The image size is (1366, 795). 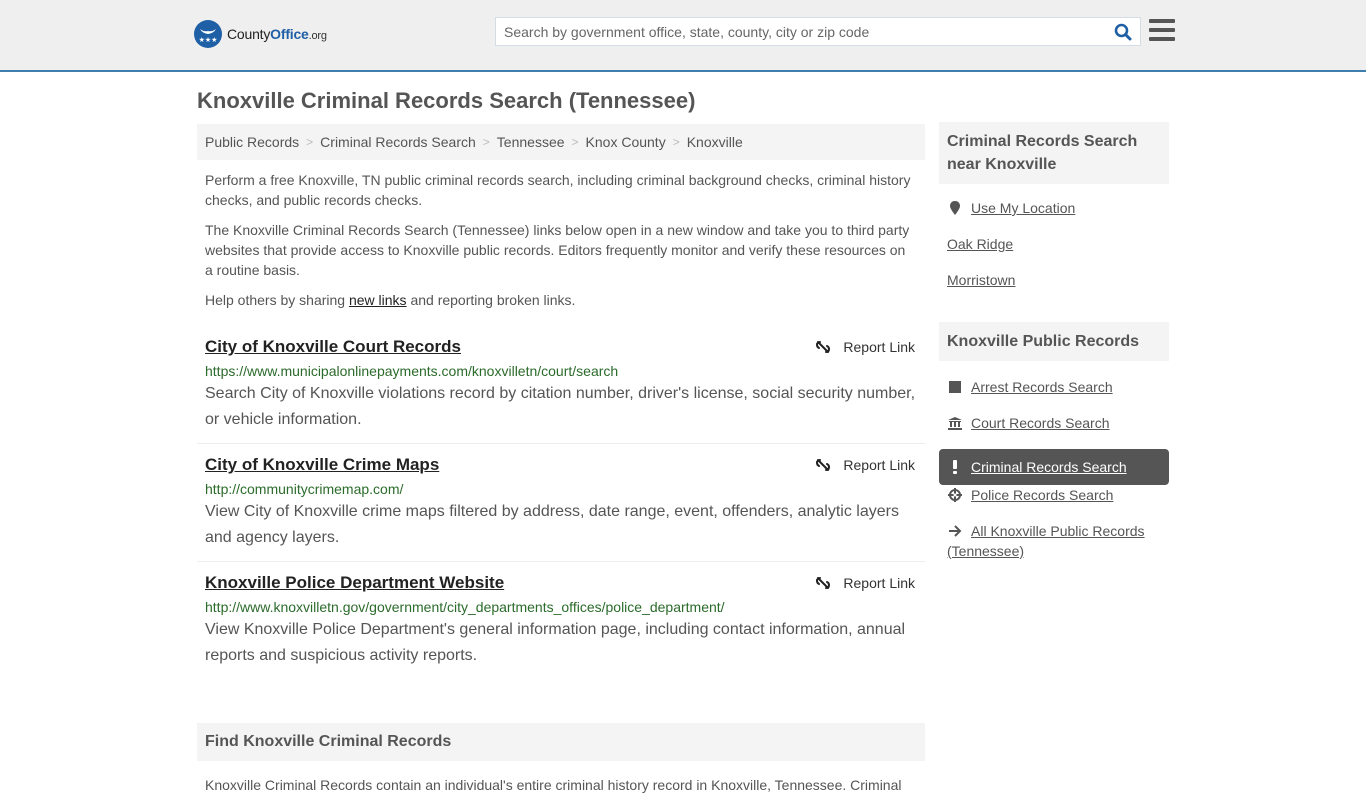 I want to click on map-marker-icon, so click(x=955, y=208).